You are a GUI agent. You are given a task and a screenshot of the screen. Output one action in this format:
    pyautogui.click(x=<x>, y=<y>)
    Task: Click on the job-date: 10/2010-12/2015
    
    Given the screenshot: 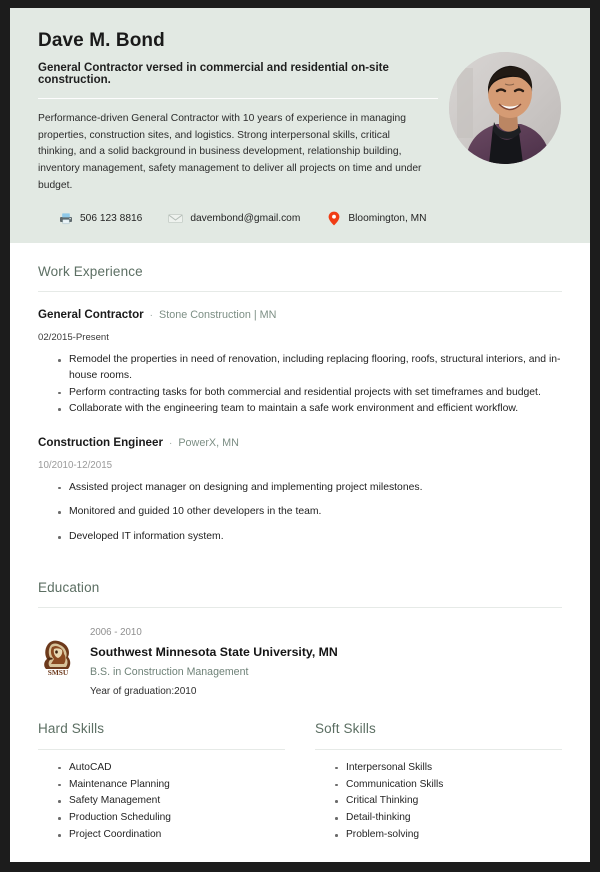 What is the action you would take?
    pyautogui.click(x=75, y=465)
    